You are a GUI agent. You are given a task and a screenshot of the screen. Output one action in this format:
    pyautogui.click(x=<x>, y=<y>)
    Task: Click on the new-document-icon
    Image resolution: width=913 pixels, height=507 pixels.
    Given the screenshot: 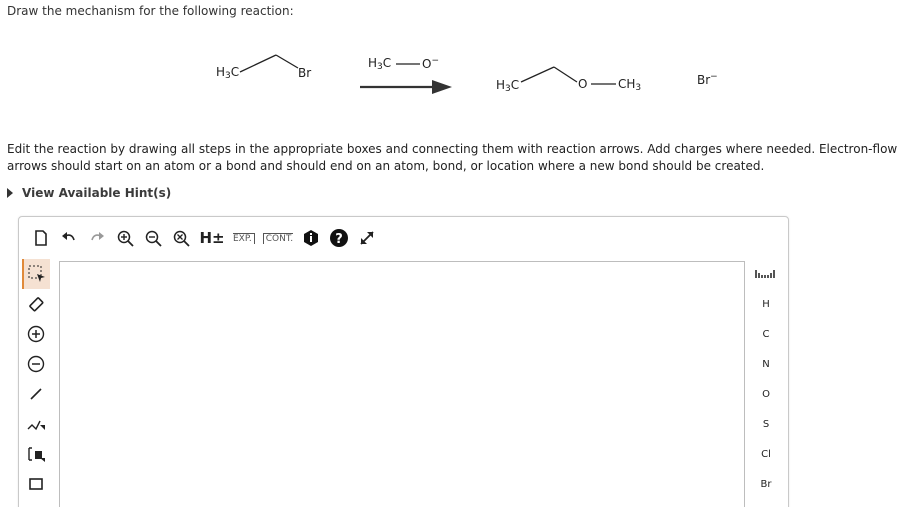 What is the action you would take?
    pyautogui.click(x=41, y=238)
    